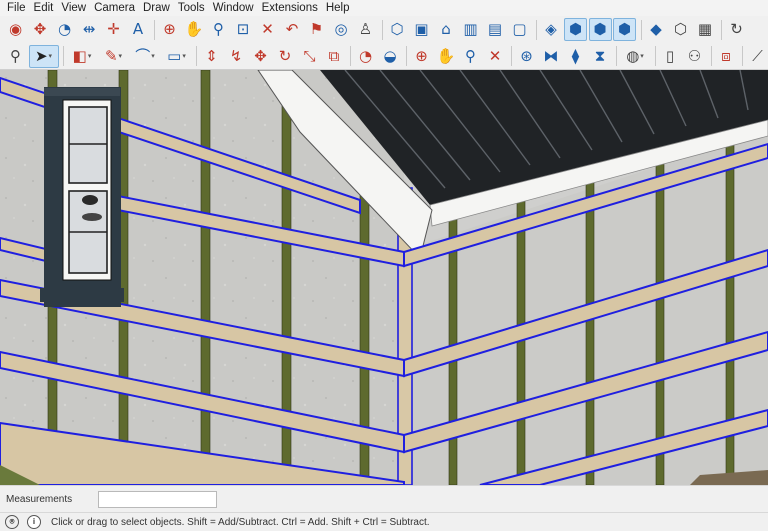 The image size is (768, 531). I want to click on undo-icon: ↻, so click(736, 29).